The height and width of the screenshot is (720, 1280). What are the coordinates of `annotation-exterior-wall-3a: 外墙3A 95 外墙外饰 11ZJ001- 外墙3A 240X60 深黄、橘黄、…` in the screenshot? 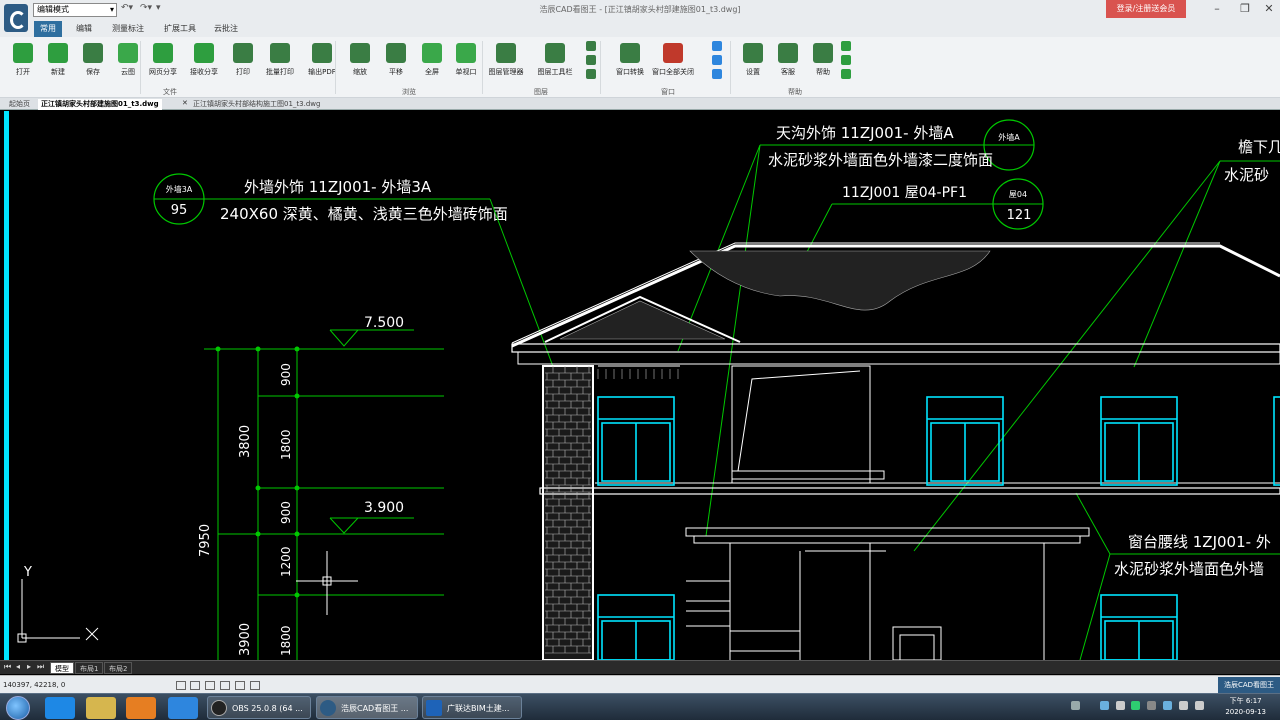 It's located at (360, 287).